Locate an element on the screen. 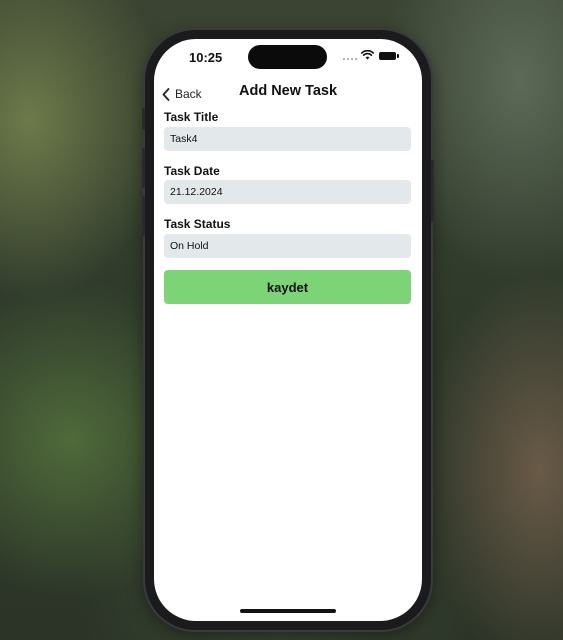 The height and width of the screenshot is (640, 563). task-title-label: Task Title is located at coordinates (191, 117).